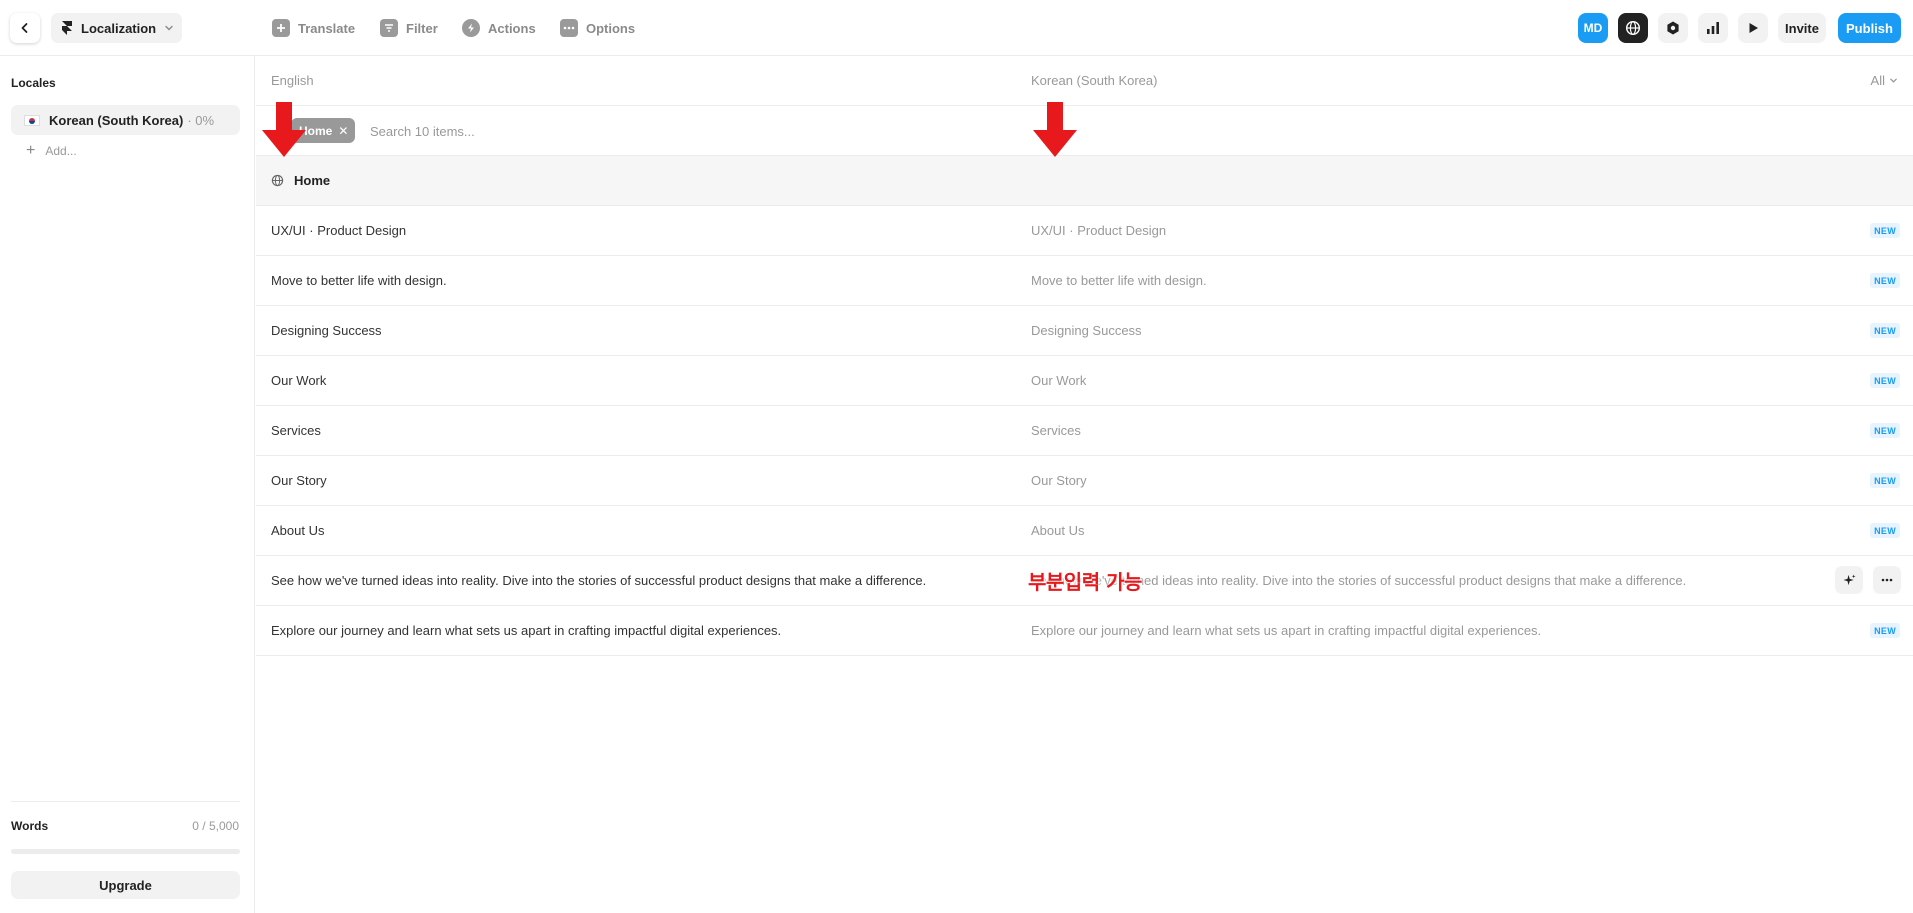  I want to click on options-button: Options, so click(597, 28).